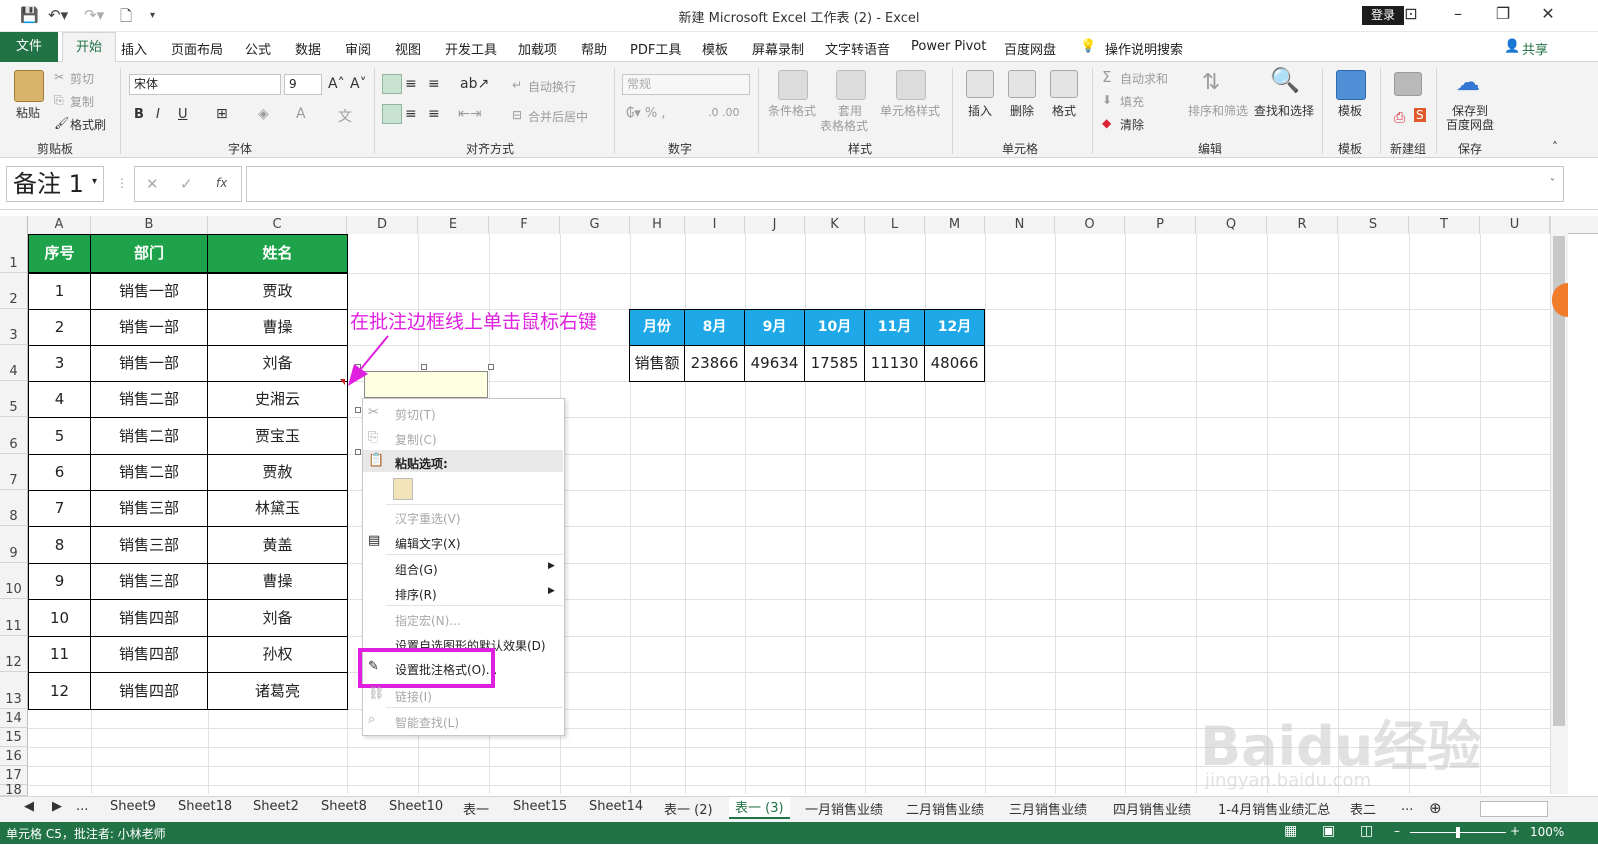 The image size is (1598, 860). What do you see at coordinates (415, 414) in the screenshot?
I see `menu-item-cut: 剪切(T)` at bounding box center [415, 414].